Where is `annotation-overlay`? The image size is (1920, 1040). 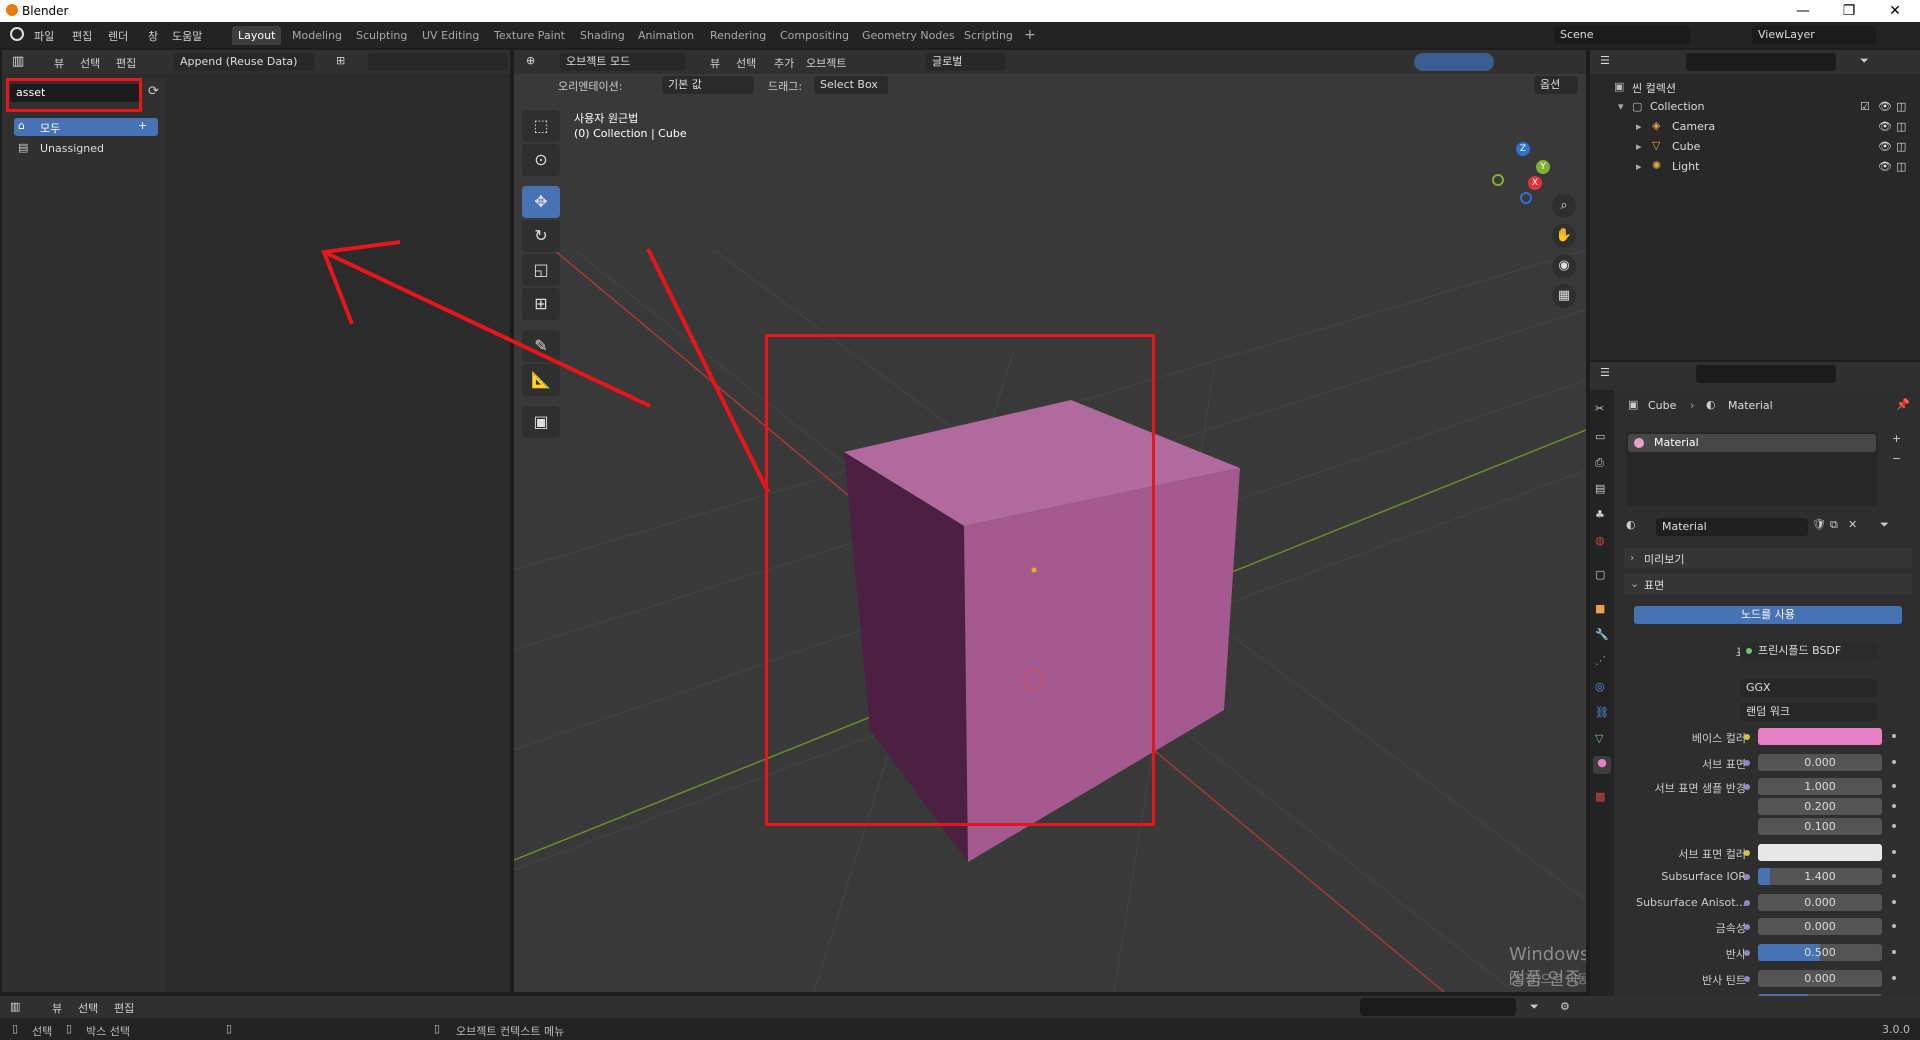
annotation-overlay is located at coordinates (486, 324).